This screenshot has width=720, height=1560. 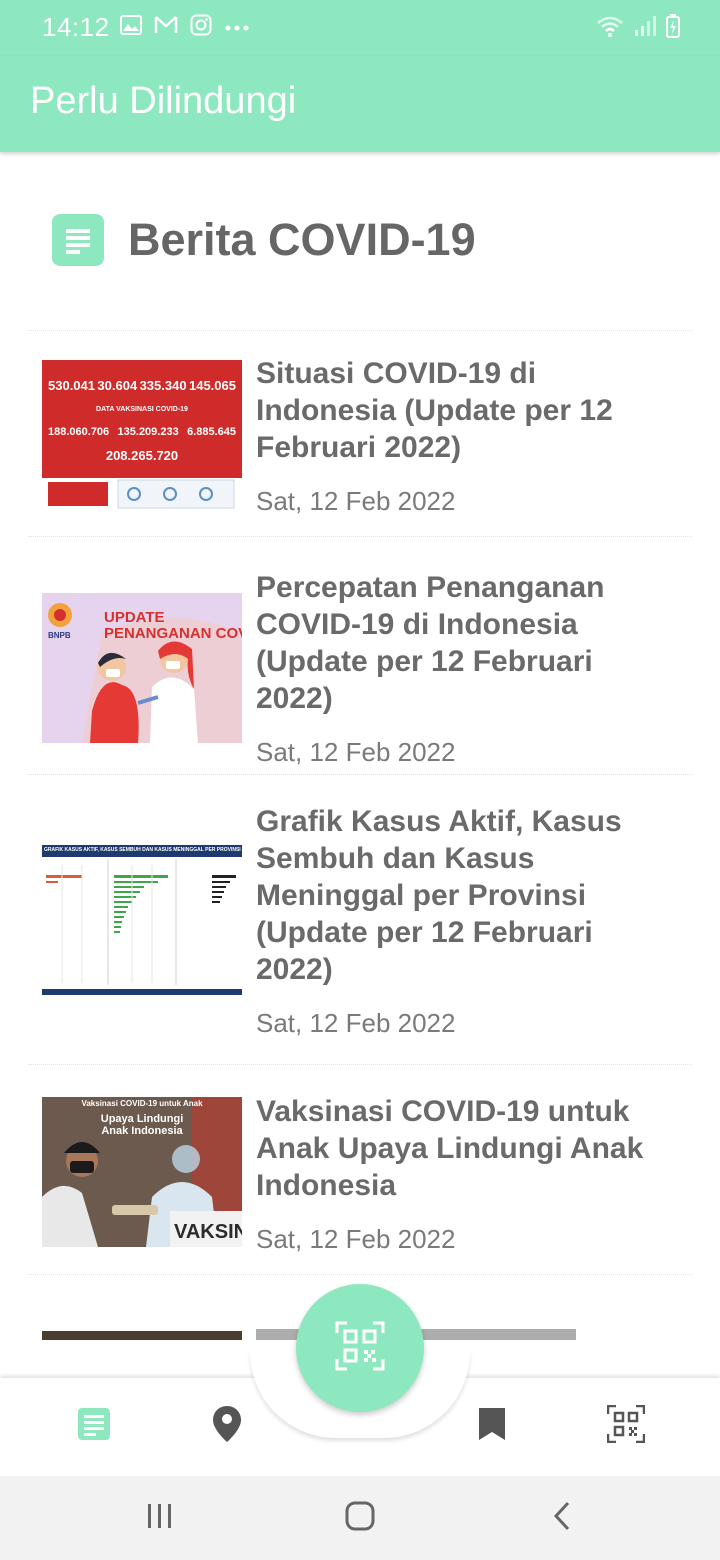 I want to click on app-title: Perlu Dilindungi, so click(x=163, y=101).